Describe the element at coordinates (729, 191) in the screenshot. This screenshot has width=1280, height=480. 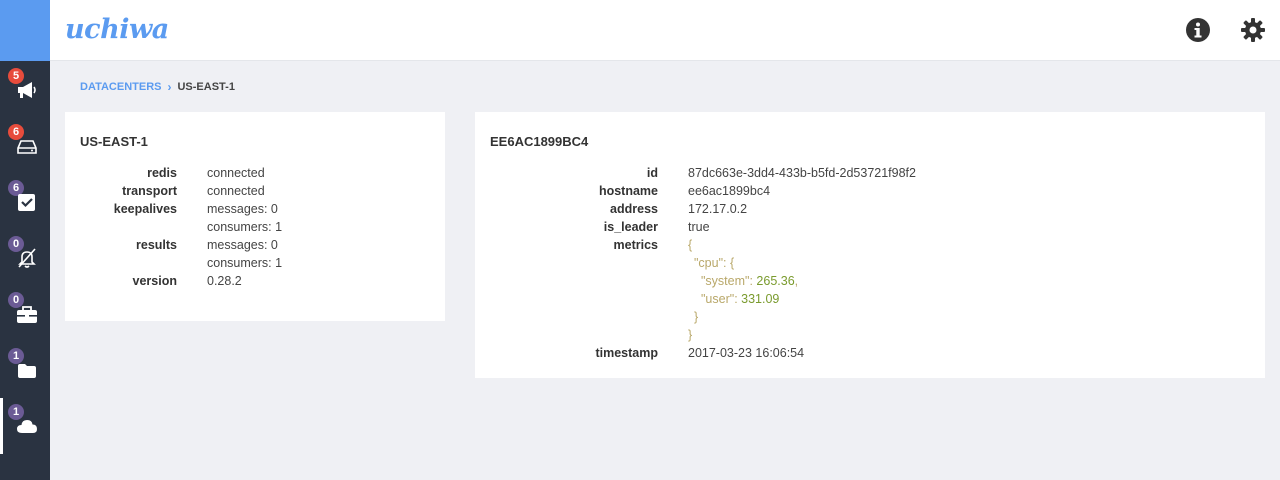
I see `hostname-value: ee6ac1899bc4` at that location.